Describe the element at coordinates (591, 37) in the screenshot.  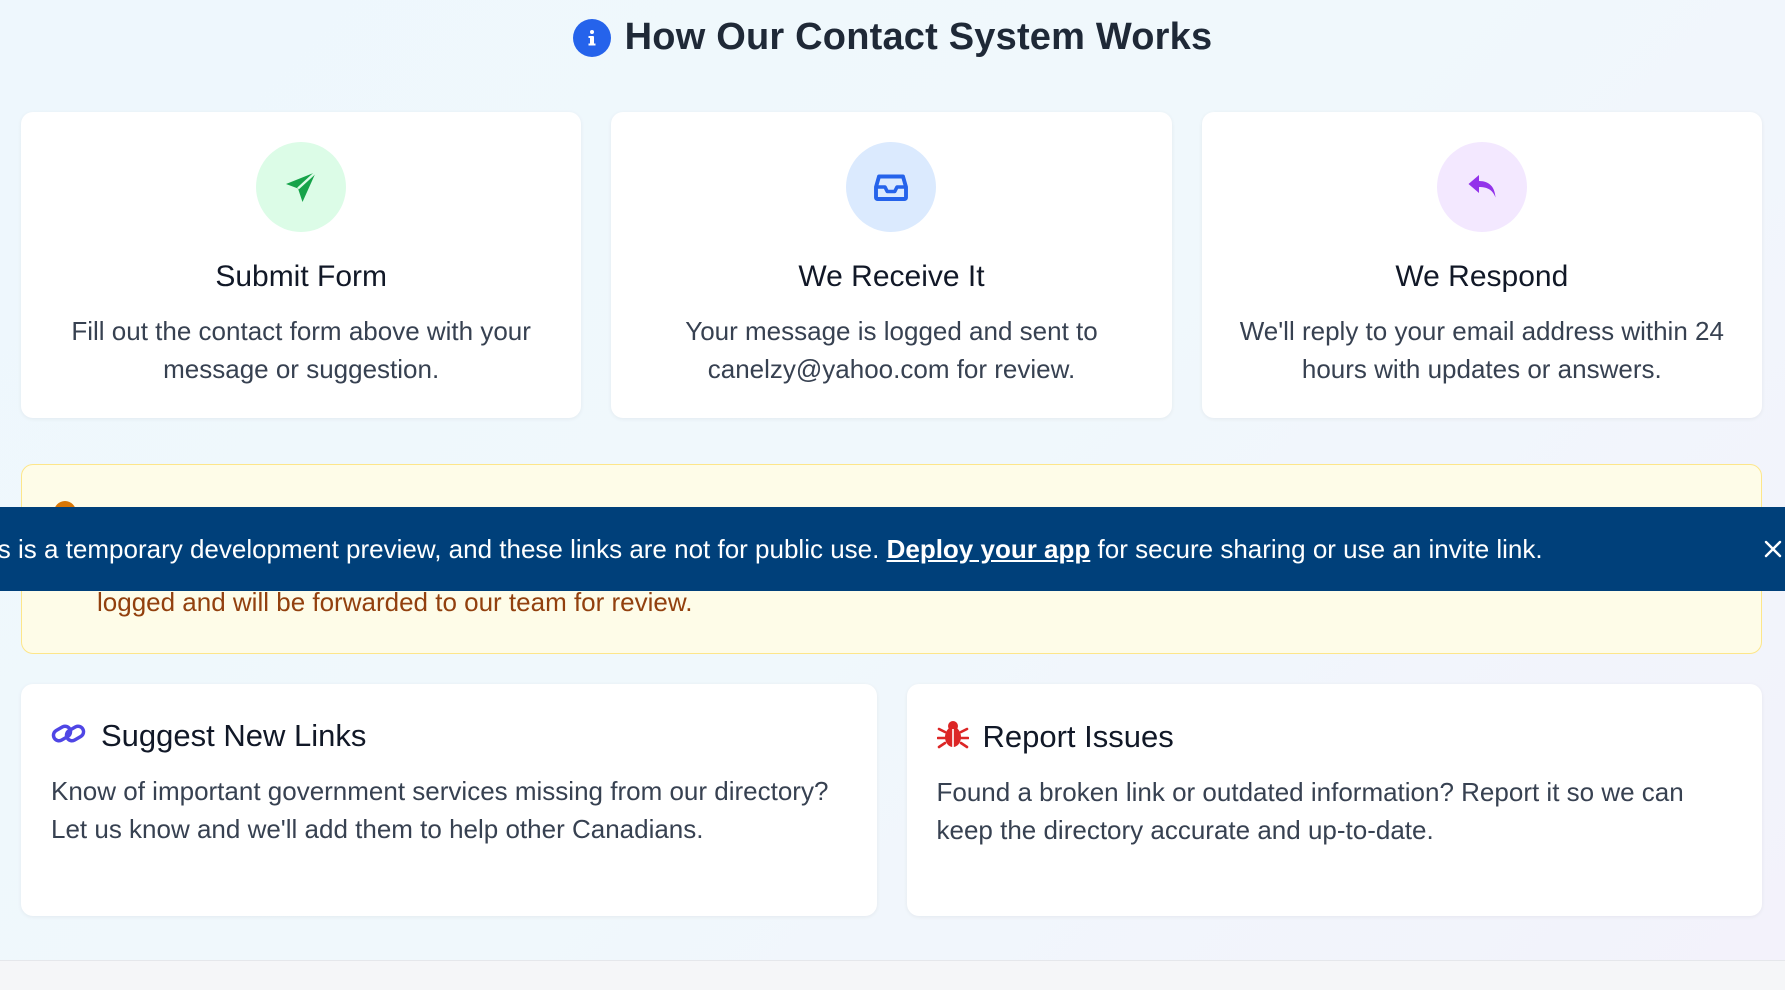
I see `info-icon` at that location.